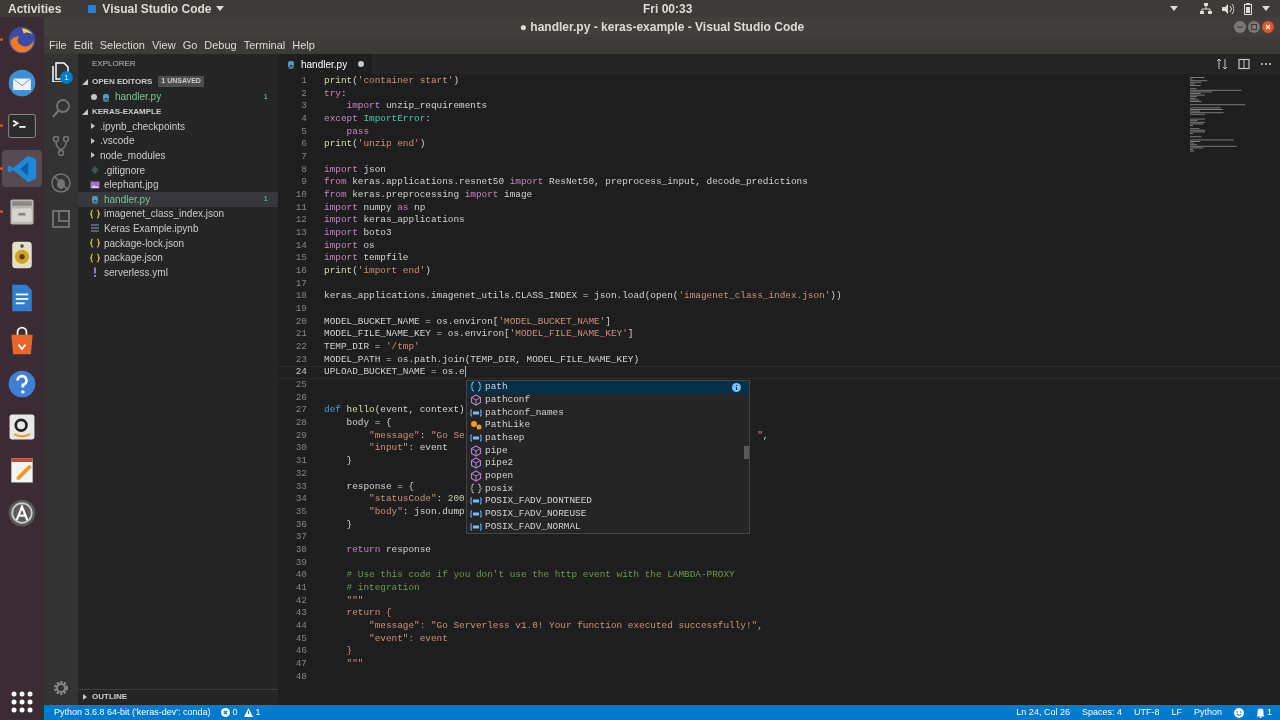 The image size is (1280, 720). What do you see at coordinates (325, 64) in the screenshot?
I see `editor-tab: handler.py` at bounding box center [325, 64].